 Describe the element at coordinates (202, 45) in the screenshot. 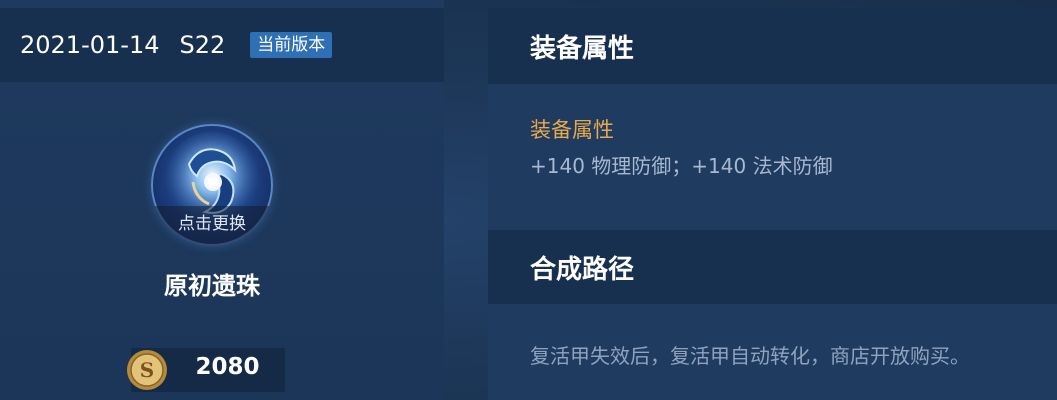

I see `version-season: S22` at that location.